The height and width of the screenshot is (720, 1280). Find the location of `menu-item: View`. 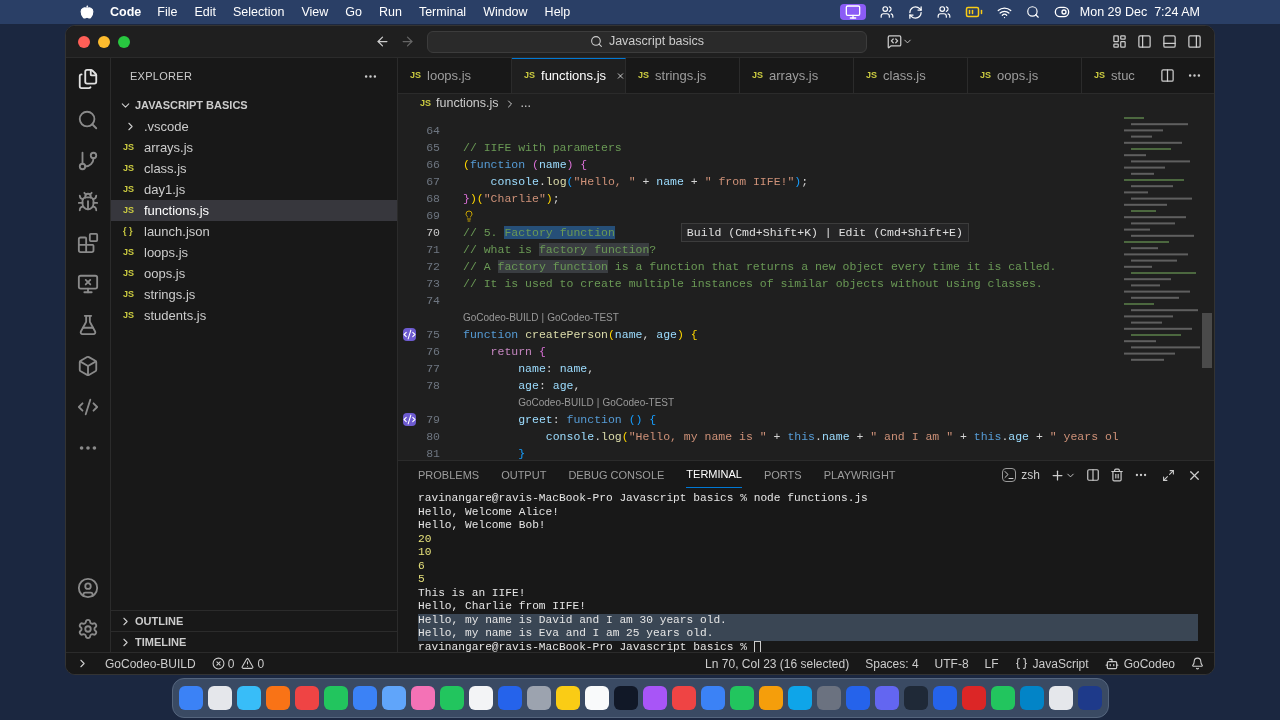

menu-item: View is located at coordinates (315, 12).